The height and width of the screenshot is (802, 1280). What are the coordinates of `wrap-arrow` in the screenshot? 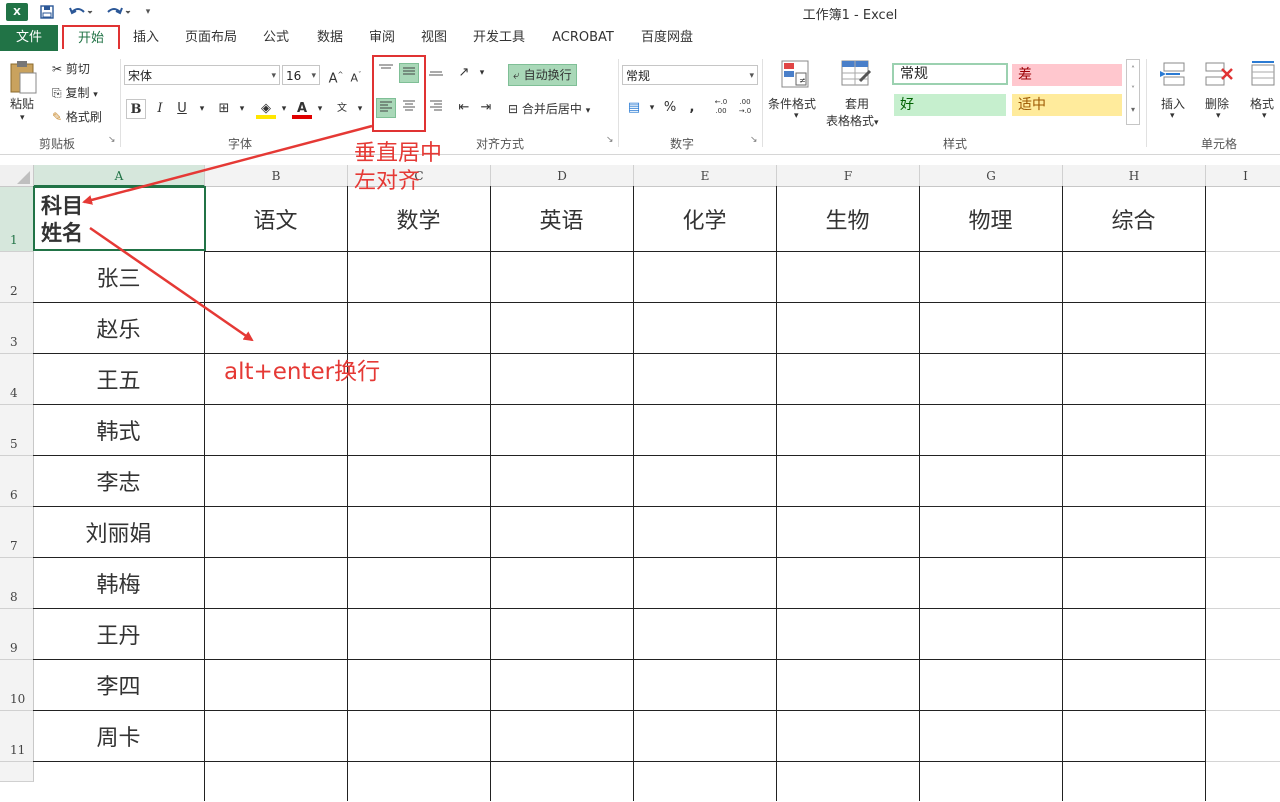 It's located at (171, 284).